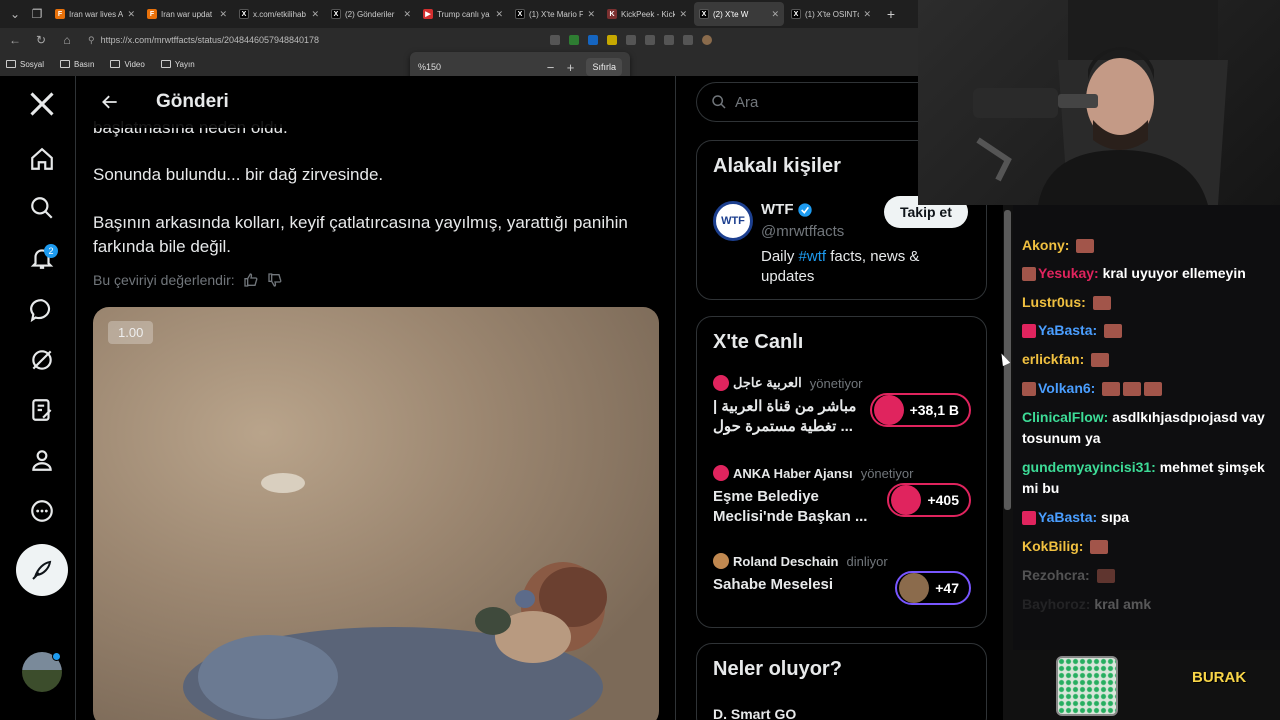  Describe the element at coordinates (650, 40) in the screenshot. I see `split-view-icon` at that location.